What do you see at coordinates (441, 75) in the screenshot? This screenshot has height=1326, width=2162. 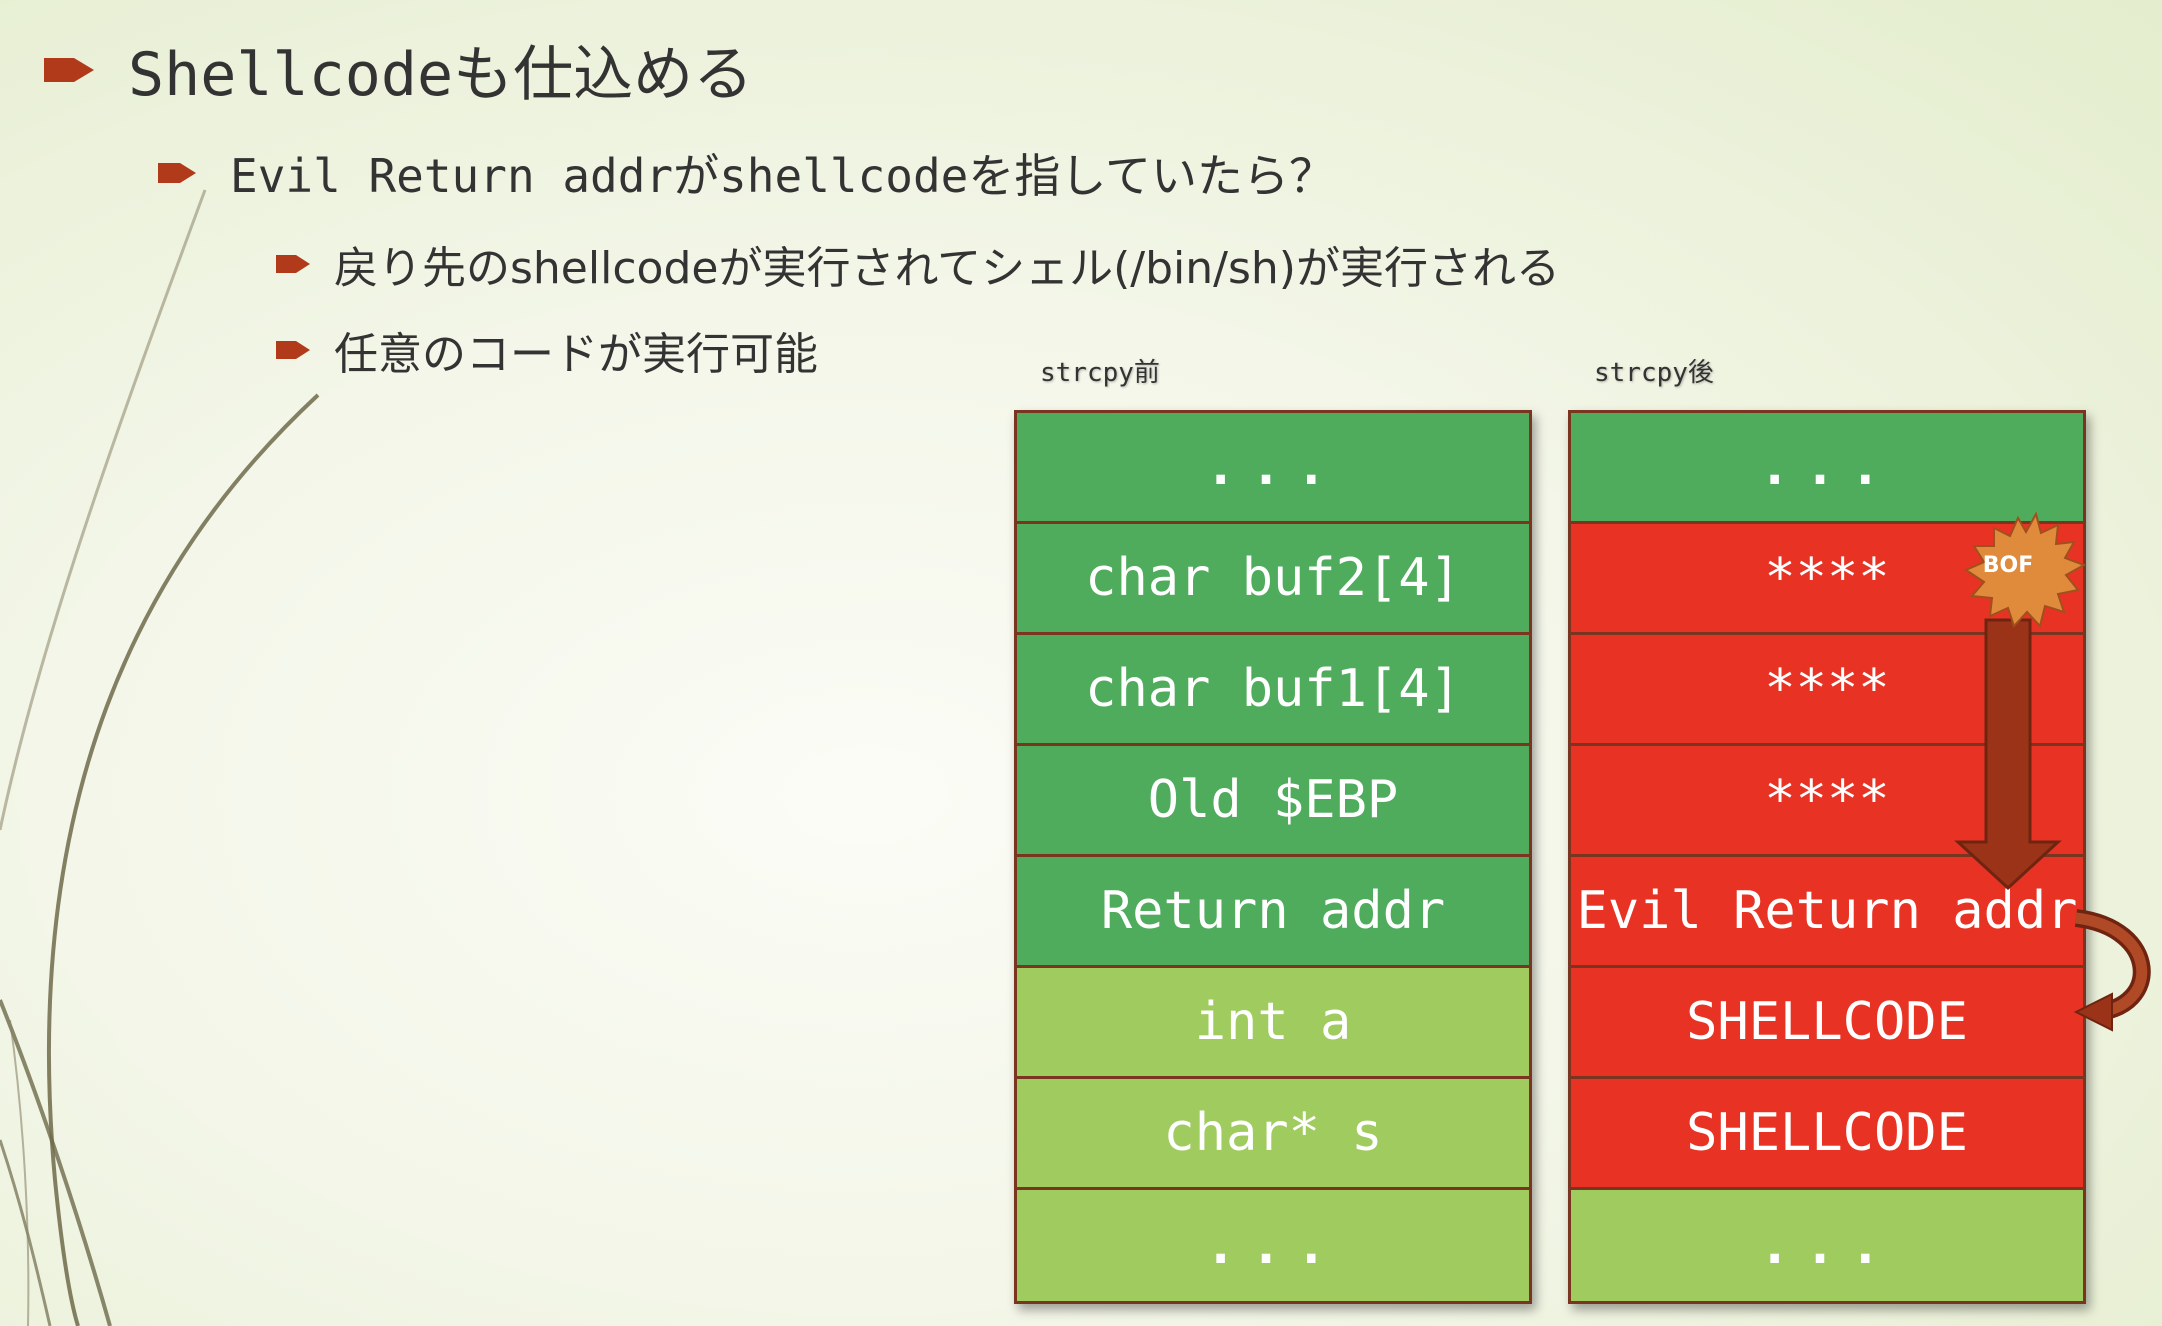 I see `heading-text: Shellcodeも仕込める` at bounding box center [441, 75].